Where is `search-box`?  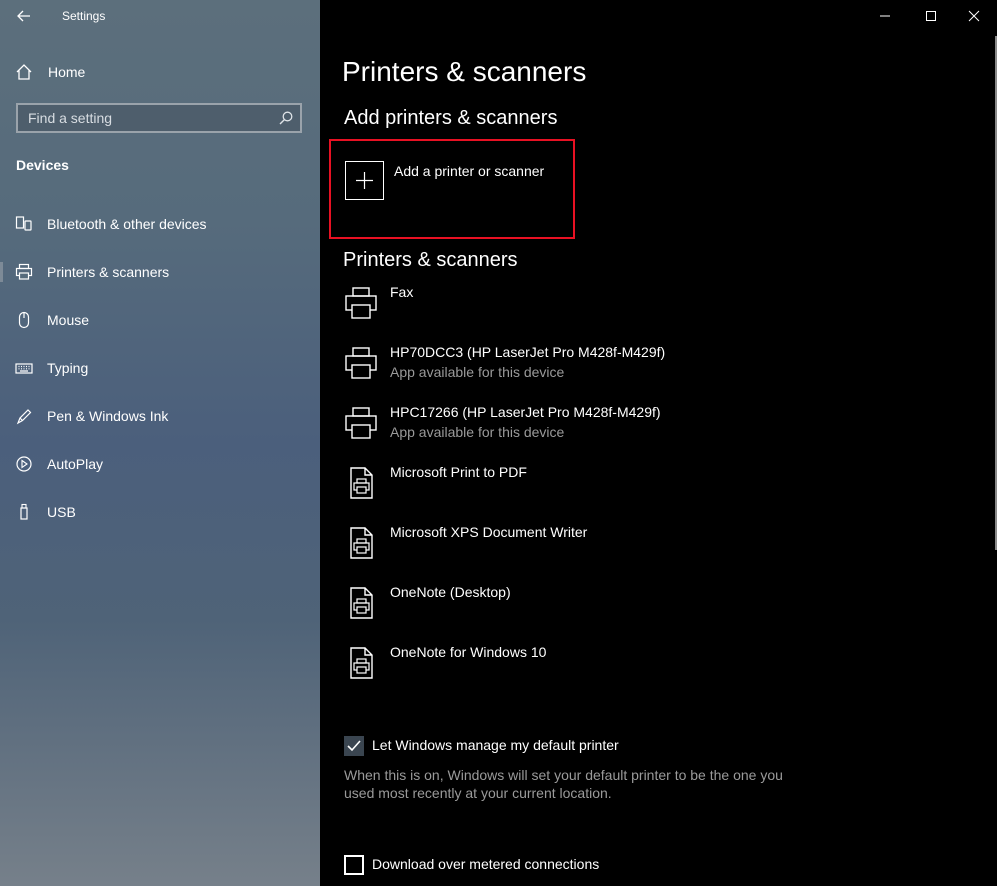 search-box is located at coordinates (159, 118).